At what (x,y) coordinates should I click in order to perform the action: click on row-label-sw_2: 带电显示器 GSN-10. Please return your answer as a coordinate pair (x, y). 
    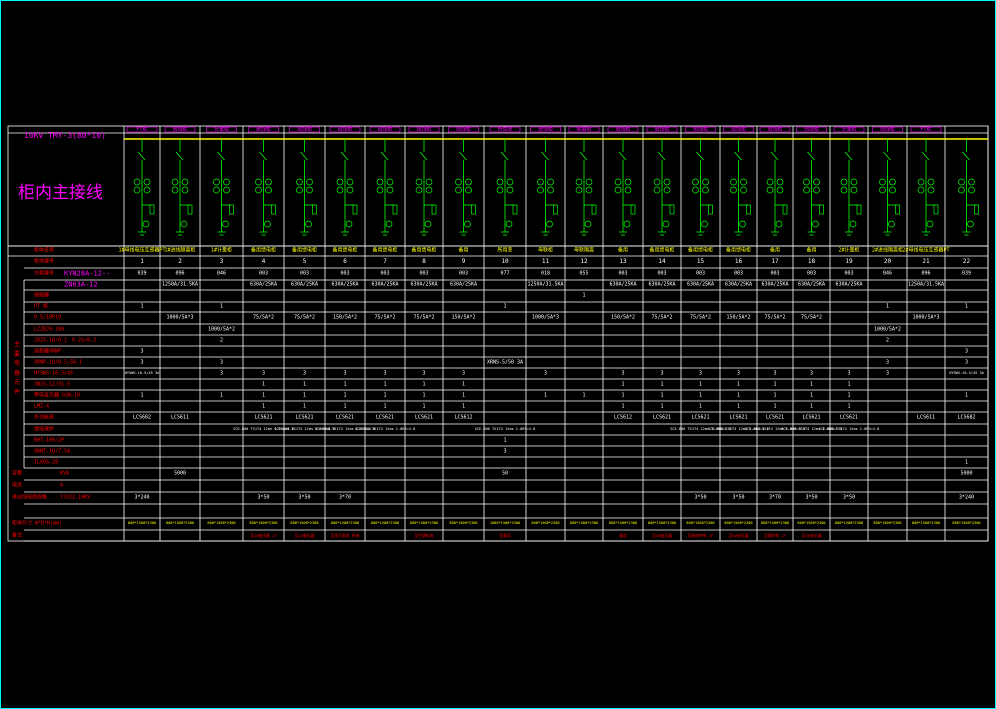
    Looking at the image, I should click on (57, 395).